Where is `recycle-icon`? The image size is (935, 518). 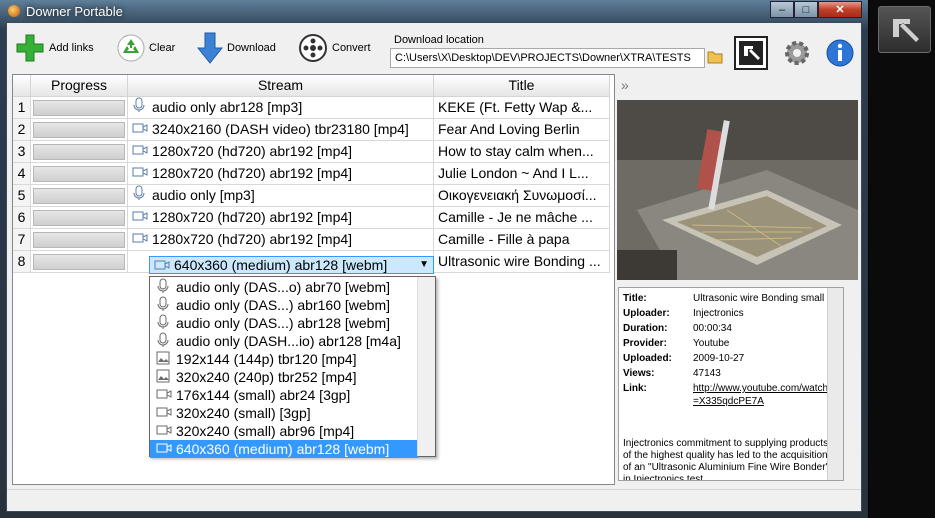 recycle-icon is located at coordinates (131, 48).